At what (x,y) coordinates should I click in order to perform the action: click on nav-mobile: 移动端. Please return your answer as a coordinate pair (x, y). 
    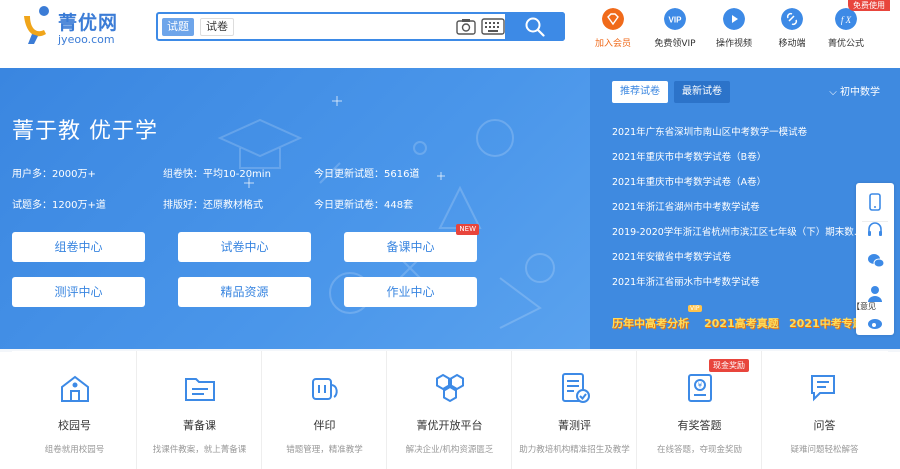
    Looking at the image, I should click on (792, 28).